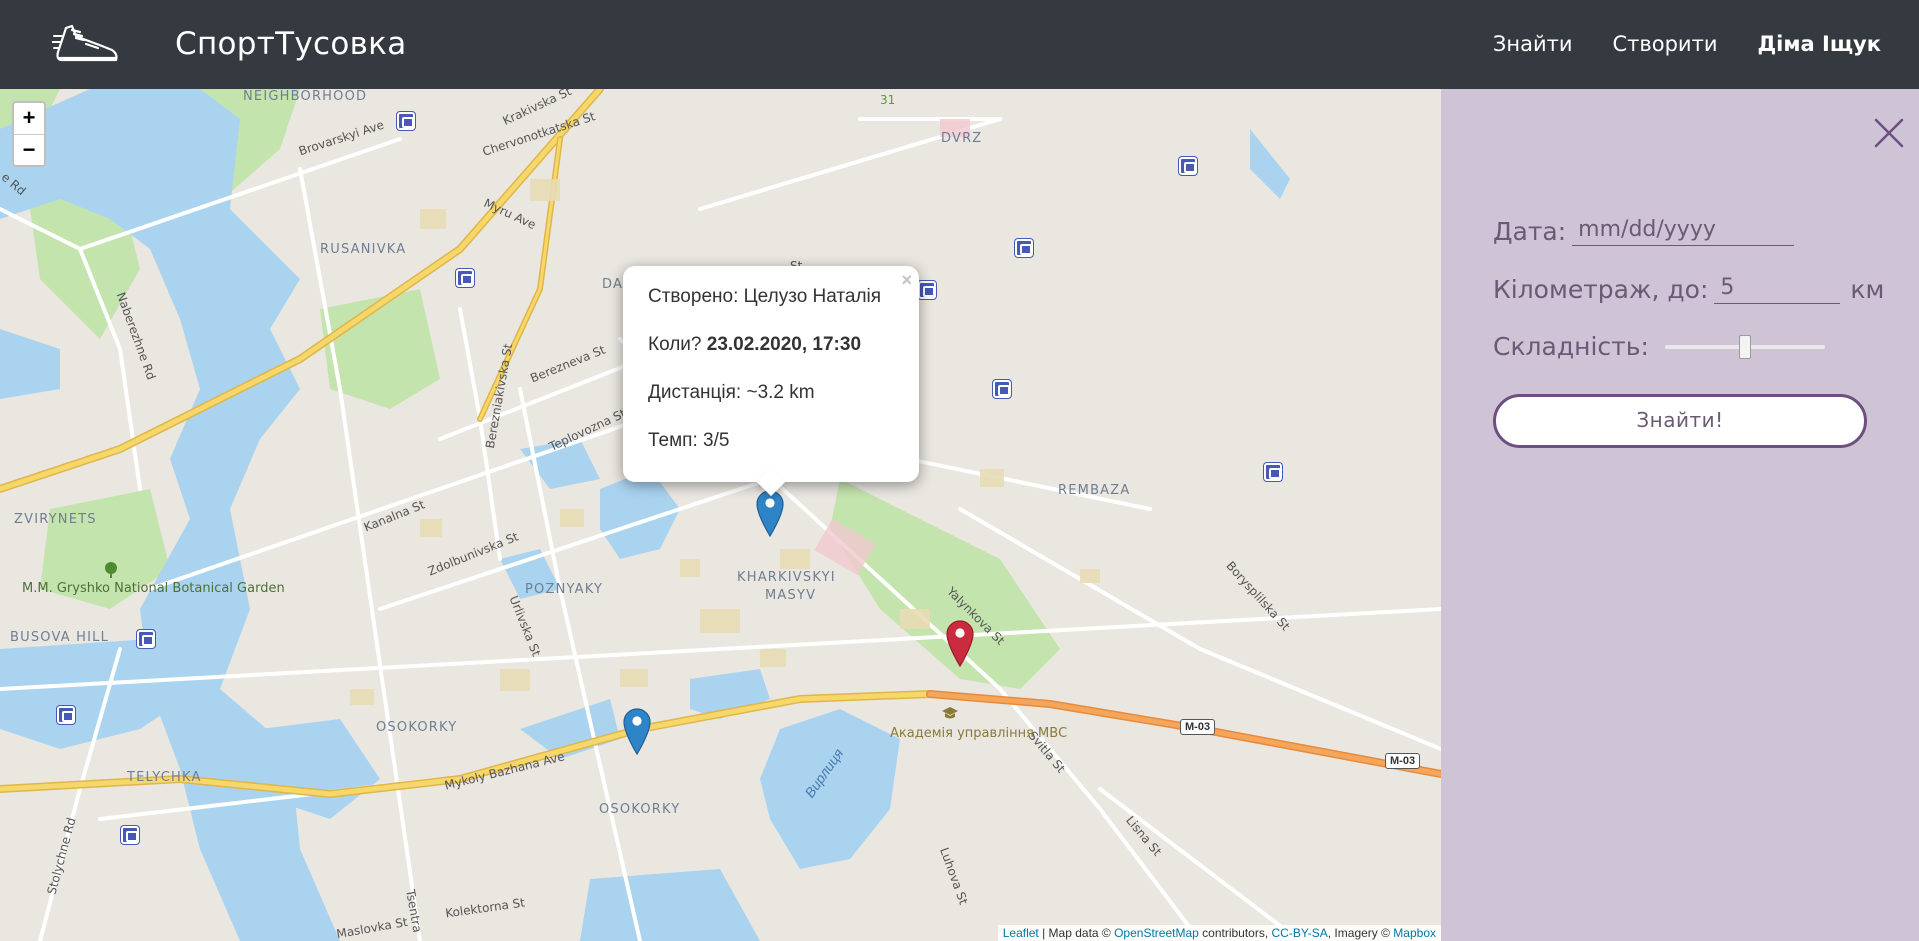 Image resolution: width=1919 pixels, height=941 pixels. Describe the element at coordinates (1021, 933) in the screenshot. I see `leaflet-link: Leaflet` at that location.